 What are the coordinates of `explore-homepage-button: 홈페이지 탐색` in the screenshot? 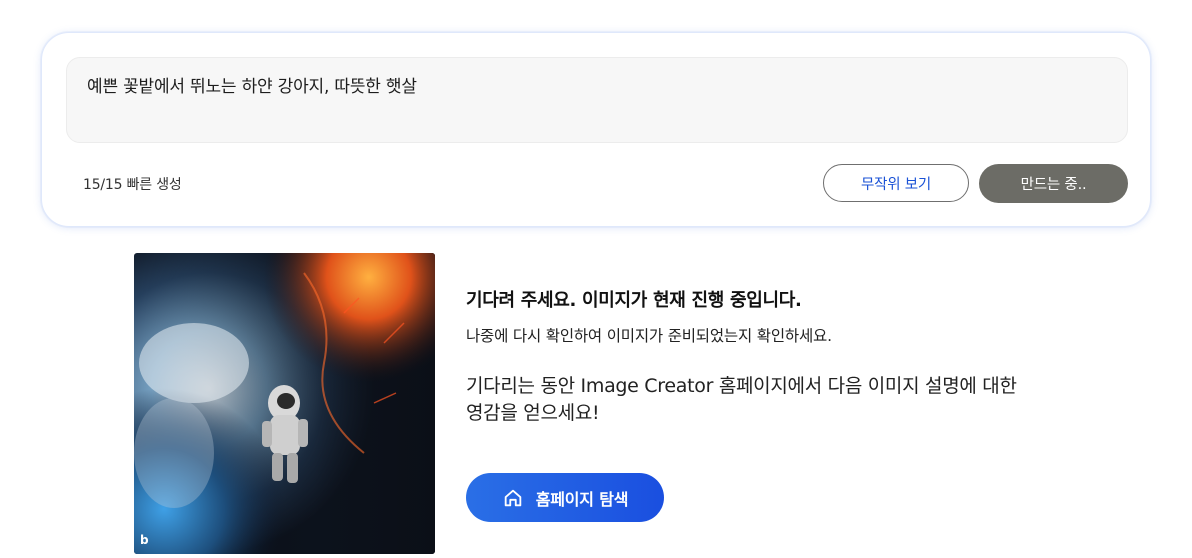 It's located at (565, 497).